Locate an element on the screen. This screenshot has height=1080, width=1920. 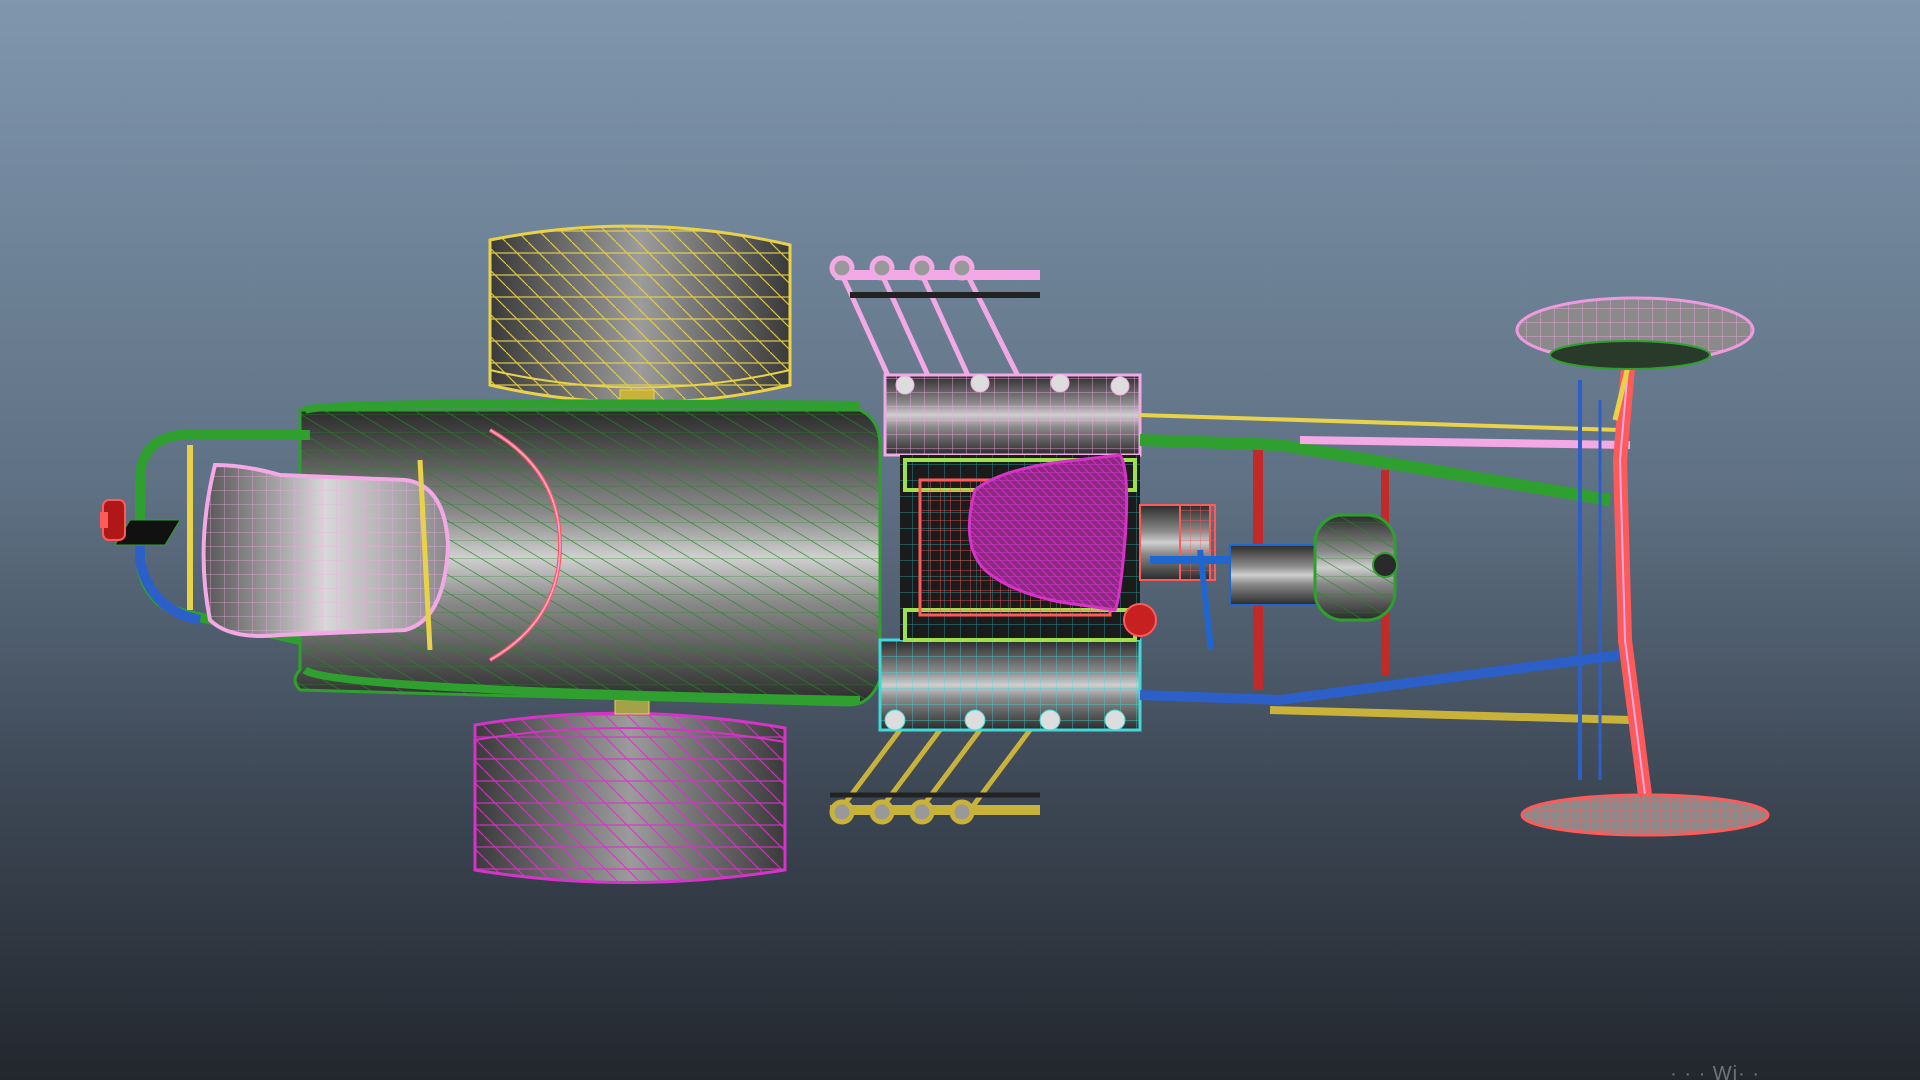
watermark-text: · · · Wi· · is located at coordinates (1715, 1071).